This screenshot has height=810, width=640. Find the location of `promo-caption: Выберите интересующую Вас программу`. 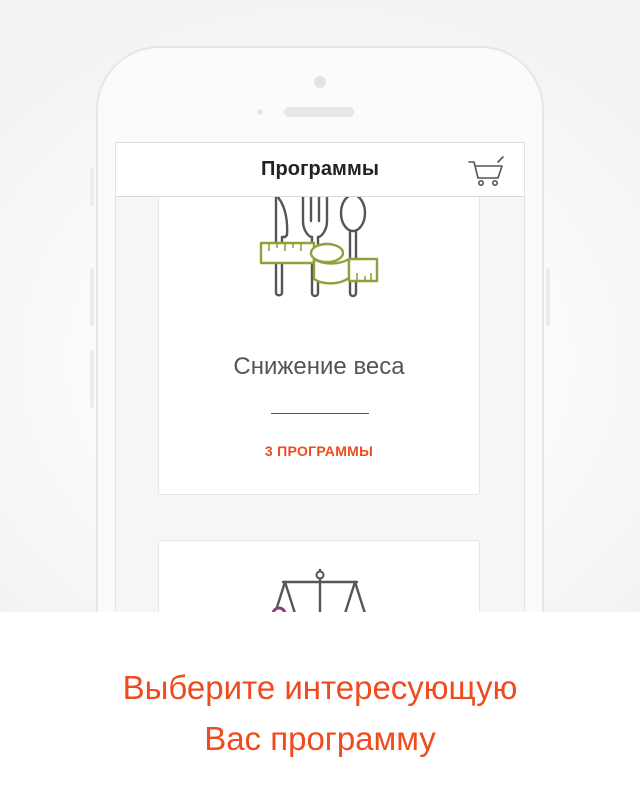

promo-caption: Выберите интересующую Вас программу is located at coordinates (320, 713).